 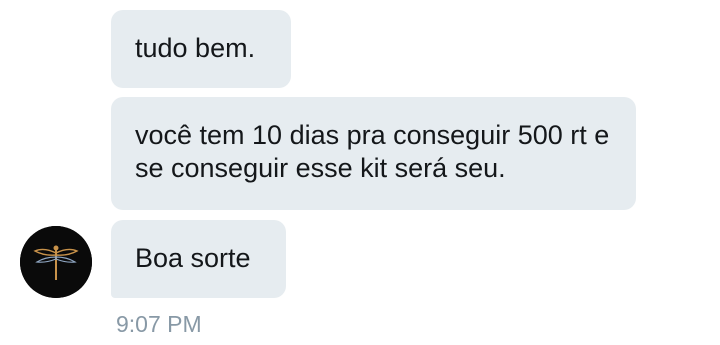 I want to click on dragonfly-icon, so click(x=56, y=262).